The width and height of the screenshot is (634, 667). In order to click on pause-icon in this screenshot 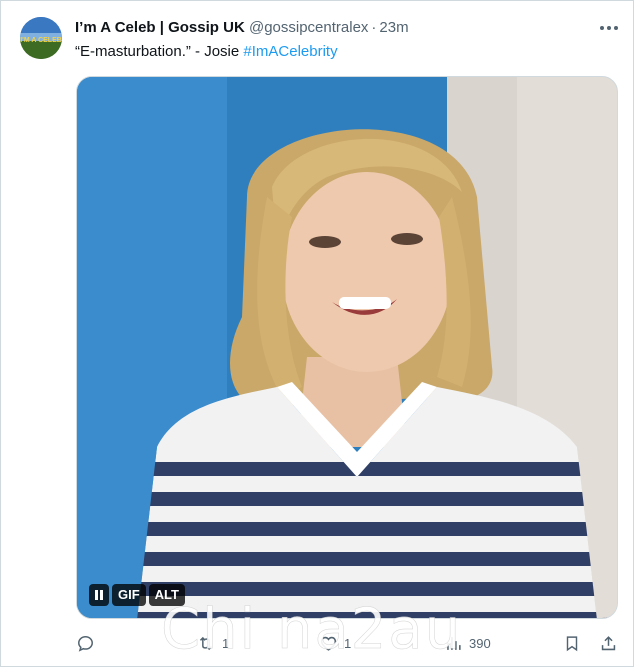, I will do `click(99, 595)`.